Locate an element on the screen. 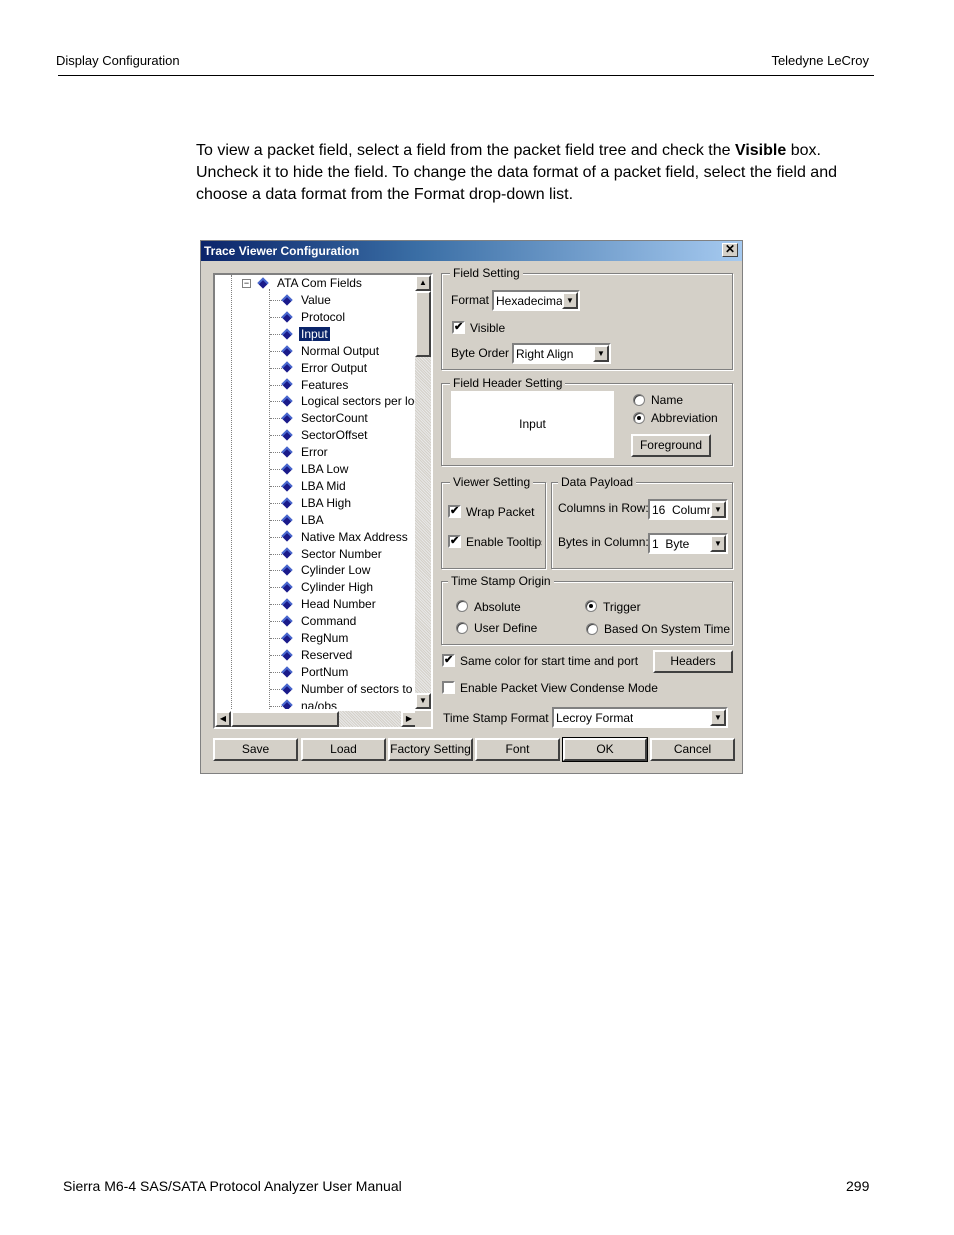 This screenshot has height=1235, width=954. tree-item: Sector Number is located at coordinates (332, 554).